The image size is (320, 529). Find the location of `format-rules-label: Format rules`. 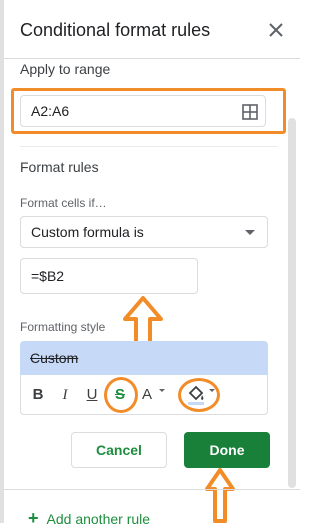

format-rules-label: Format rules is located at coordinates (59, 167).